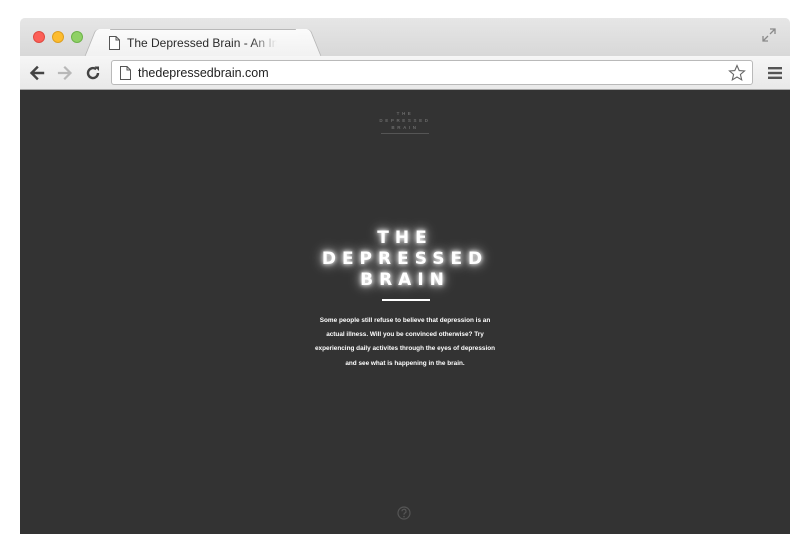  I want to click on url-text: thedepressedbrain.com, so click(203, 73).